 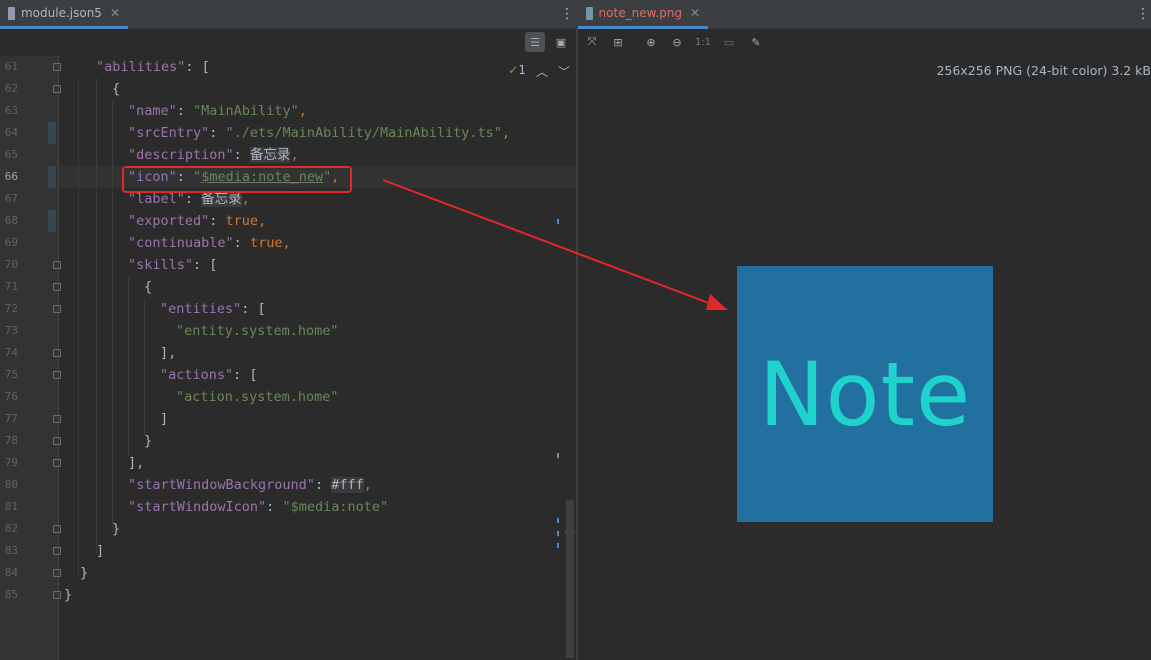 What do you see at coordinates (11, 176) in the screenshot?
I see `line-number: 66` at bounding box center [11, 176].